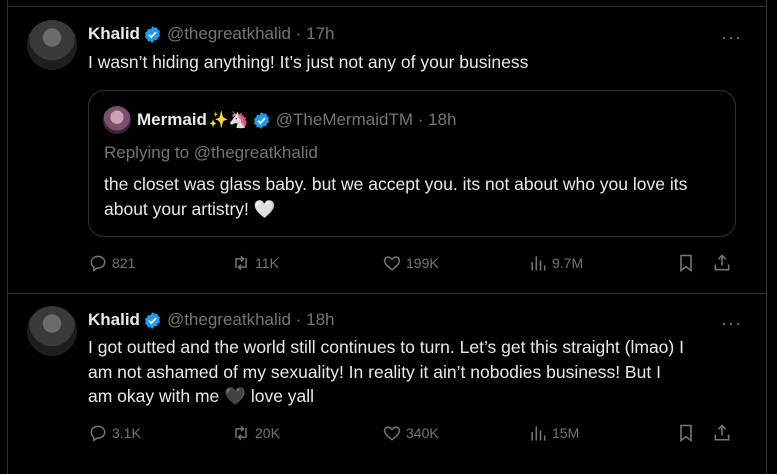 The width and height of the screenshot is (777, 474). What do you see at coordinates (147, 152) in the screenshot?
I see `replying-to-label: Replying to` at bounding box center [147, 152].